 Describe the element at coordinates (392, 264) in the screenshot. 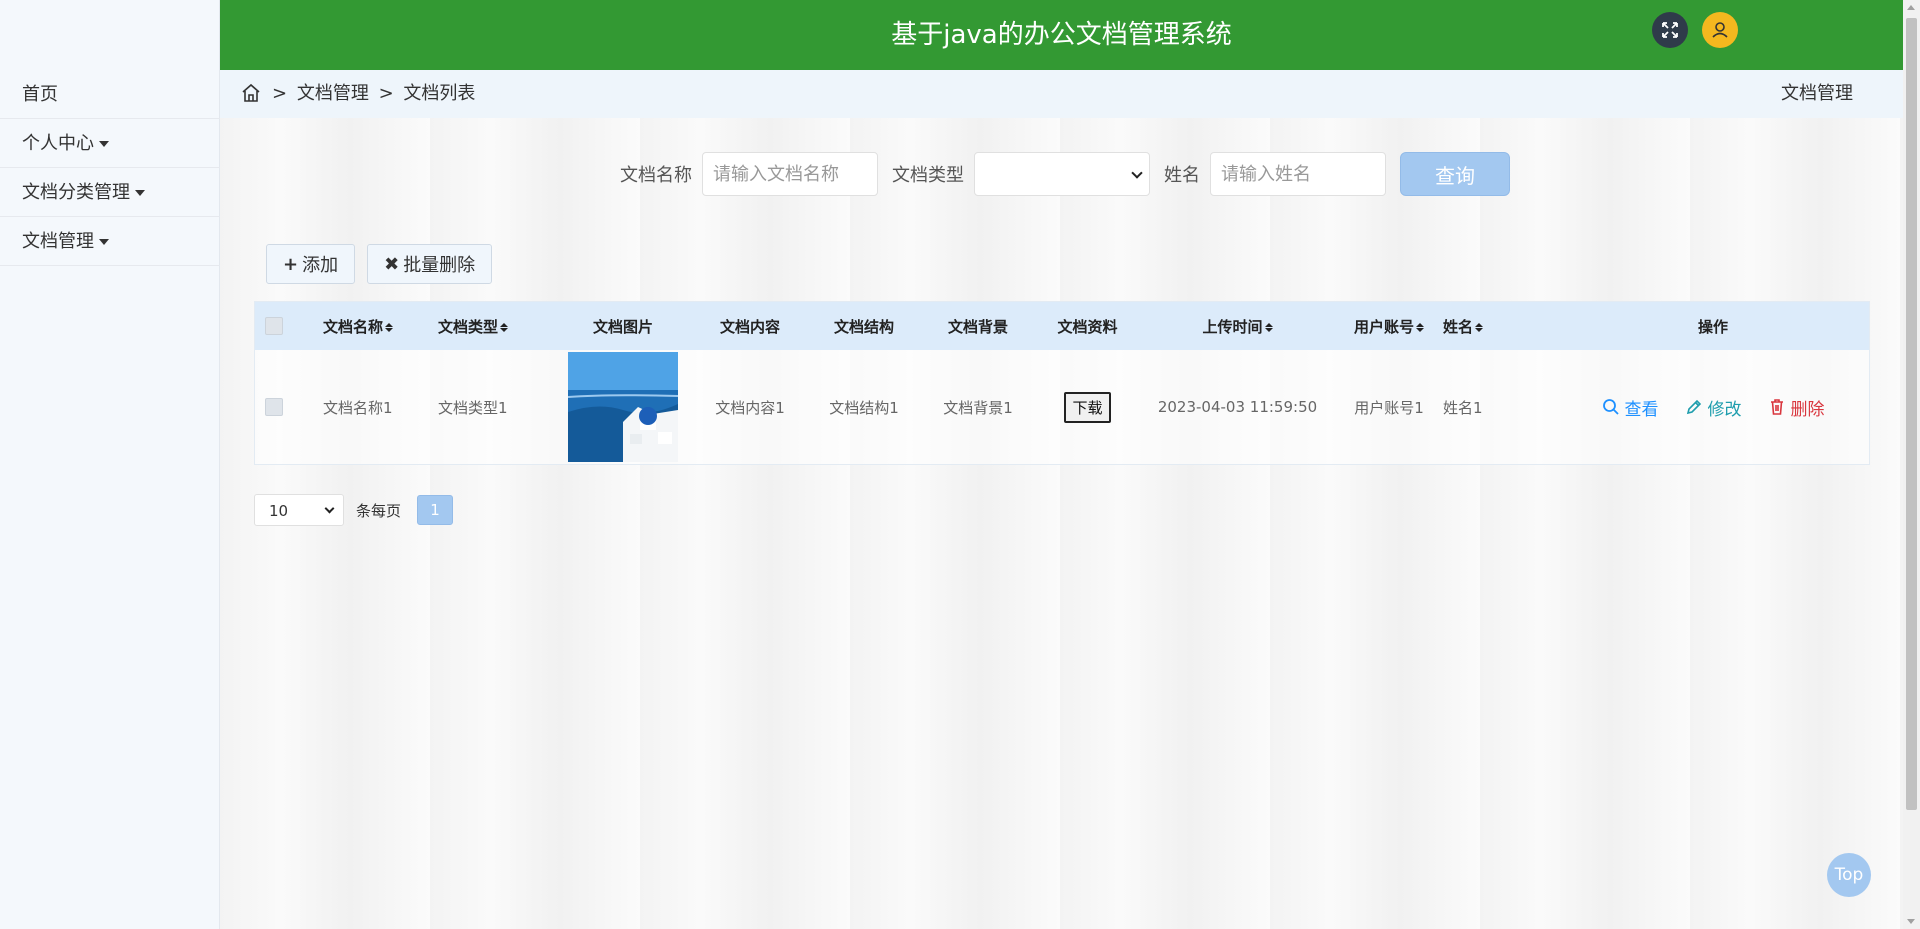

I see `close-icon: ✖` at that location.